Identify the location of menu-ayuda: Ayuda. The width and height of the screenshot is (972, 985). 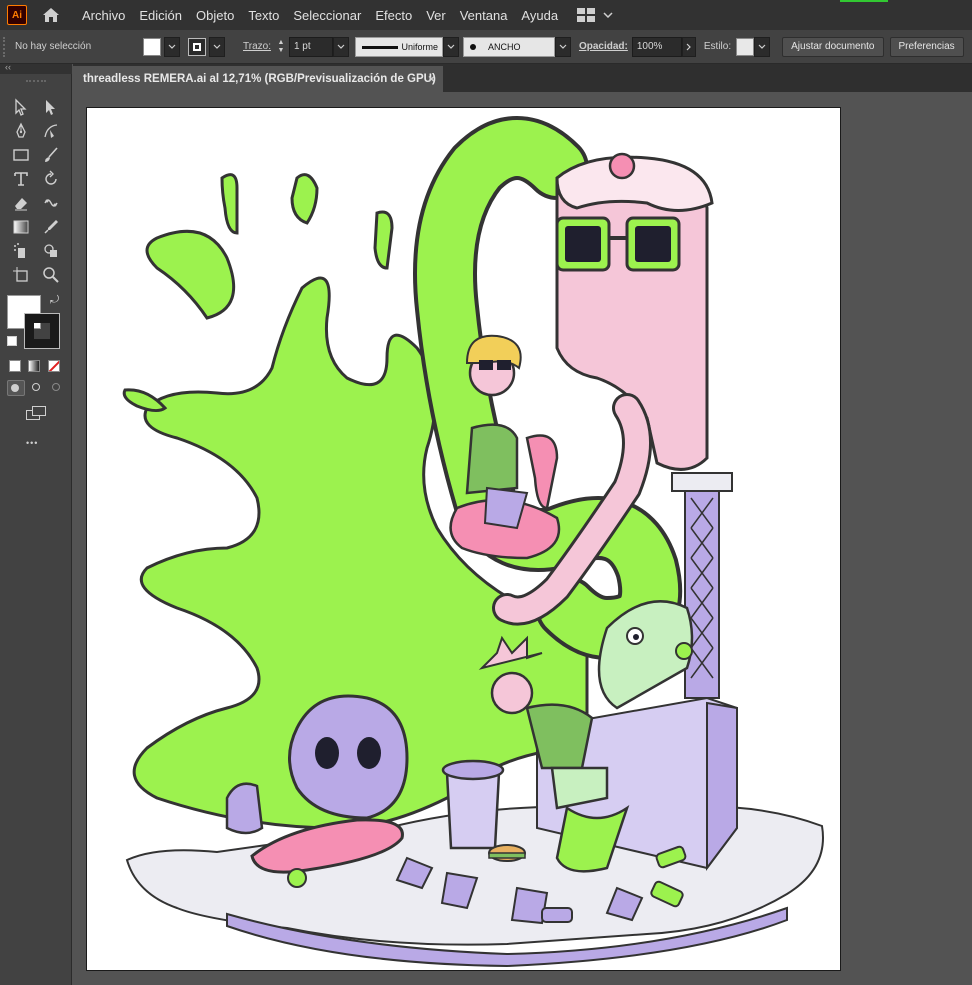
(539, 15).